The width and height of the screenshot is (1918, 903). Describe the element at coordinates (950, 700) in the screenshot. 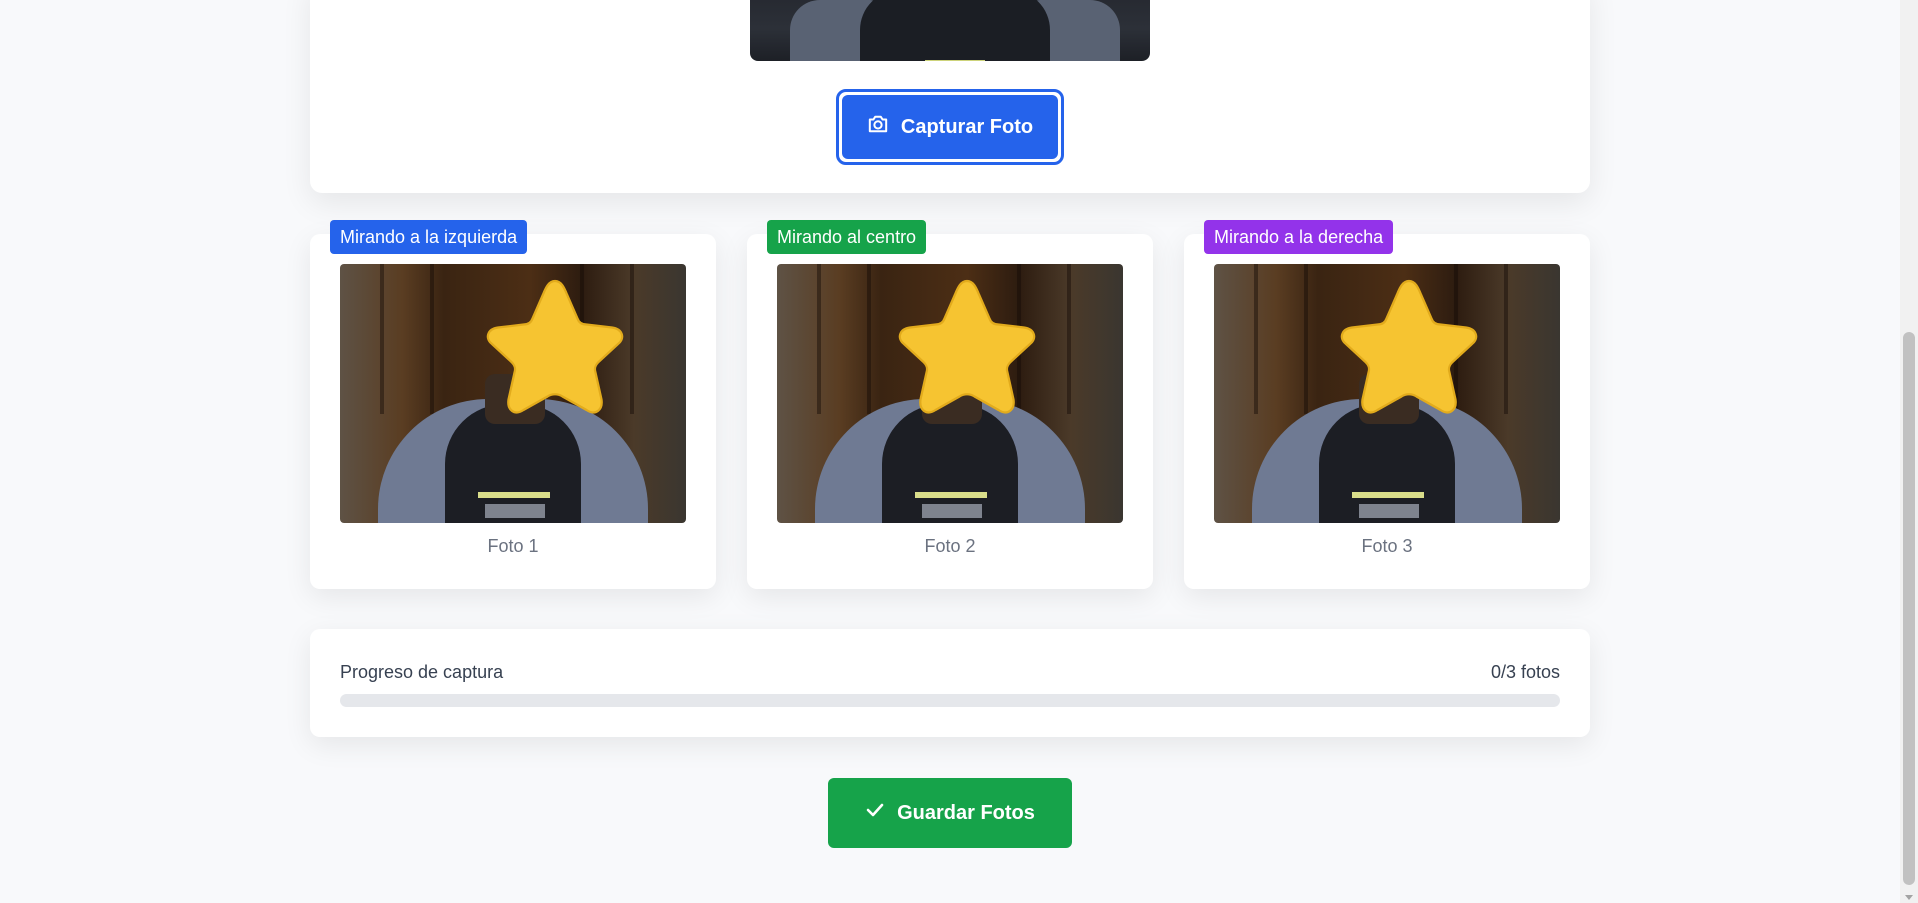

I see `progress-bar` at that location.